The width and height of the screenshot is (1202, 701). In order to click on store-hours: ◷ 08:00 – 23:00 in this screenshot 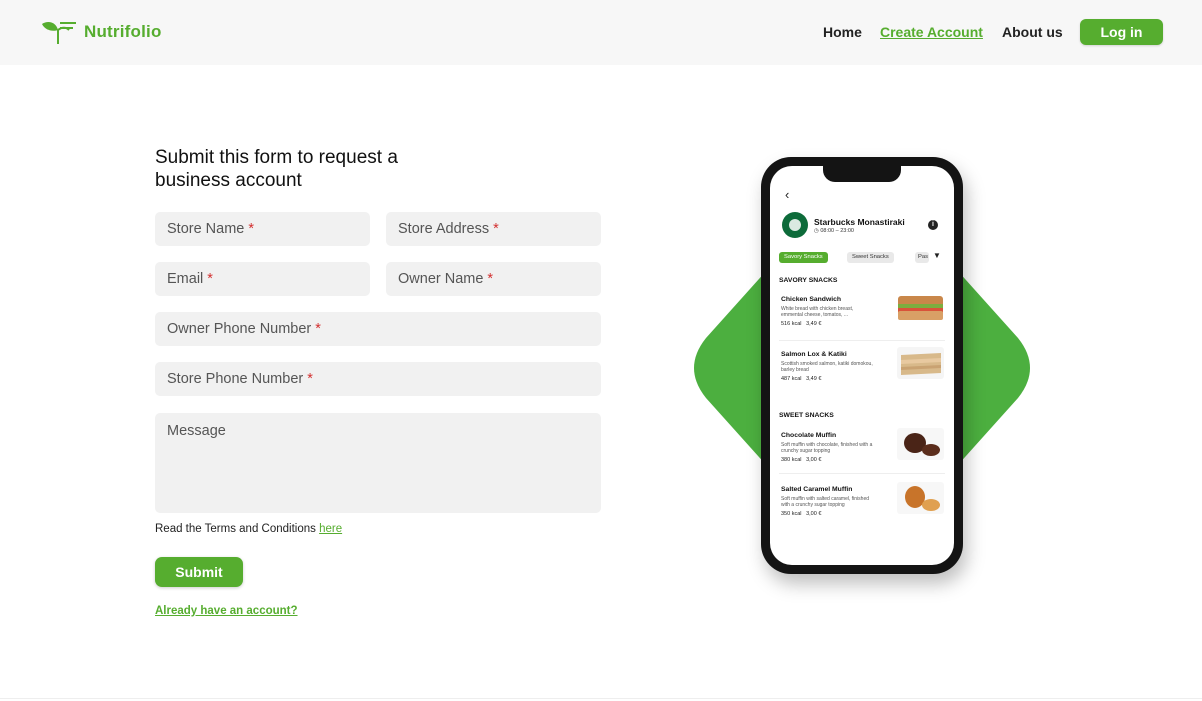, I will do `click(834, 231)`.